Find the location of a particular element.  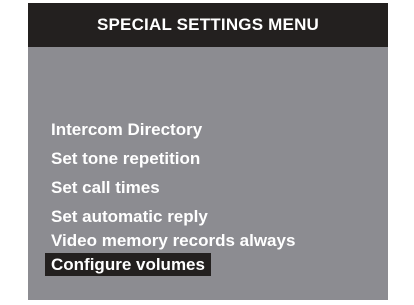

menu-item-intercom-directory: Intercom Directory is located at coordinates (173, 129).